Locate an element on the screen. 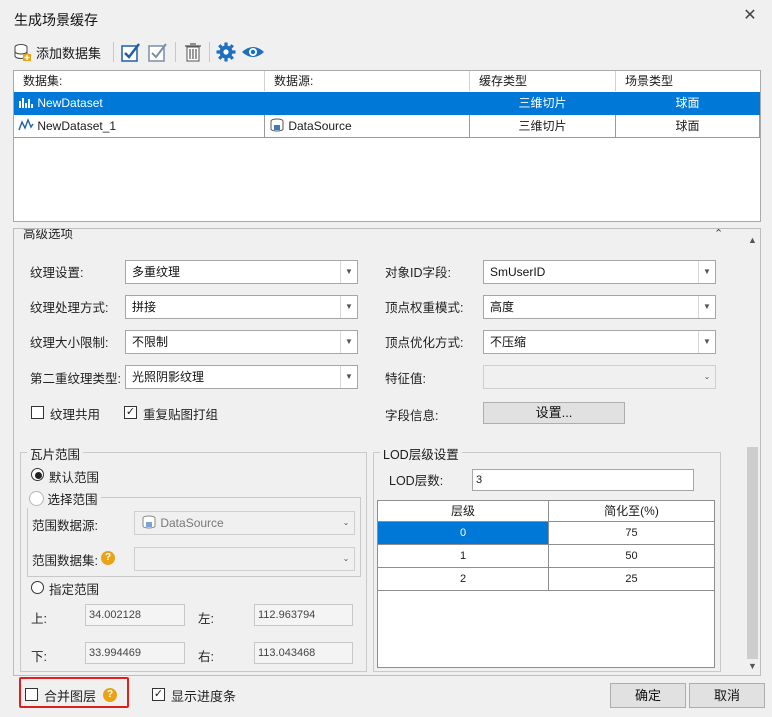  left-field: 112.963794 is located at coordinates (303, 615).